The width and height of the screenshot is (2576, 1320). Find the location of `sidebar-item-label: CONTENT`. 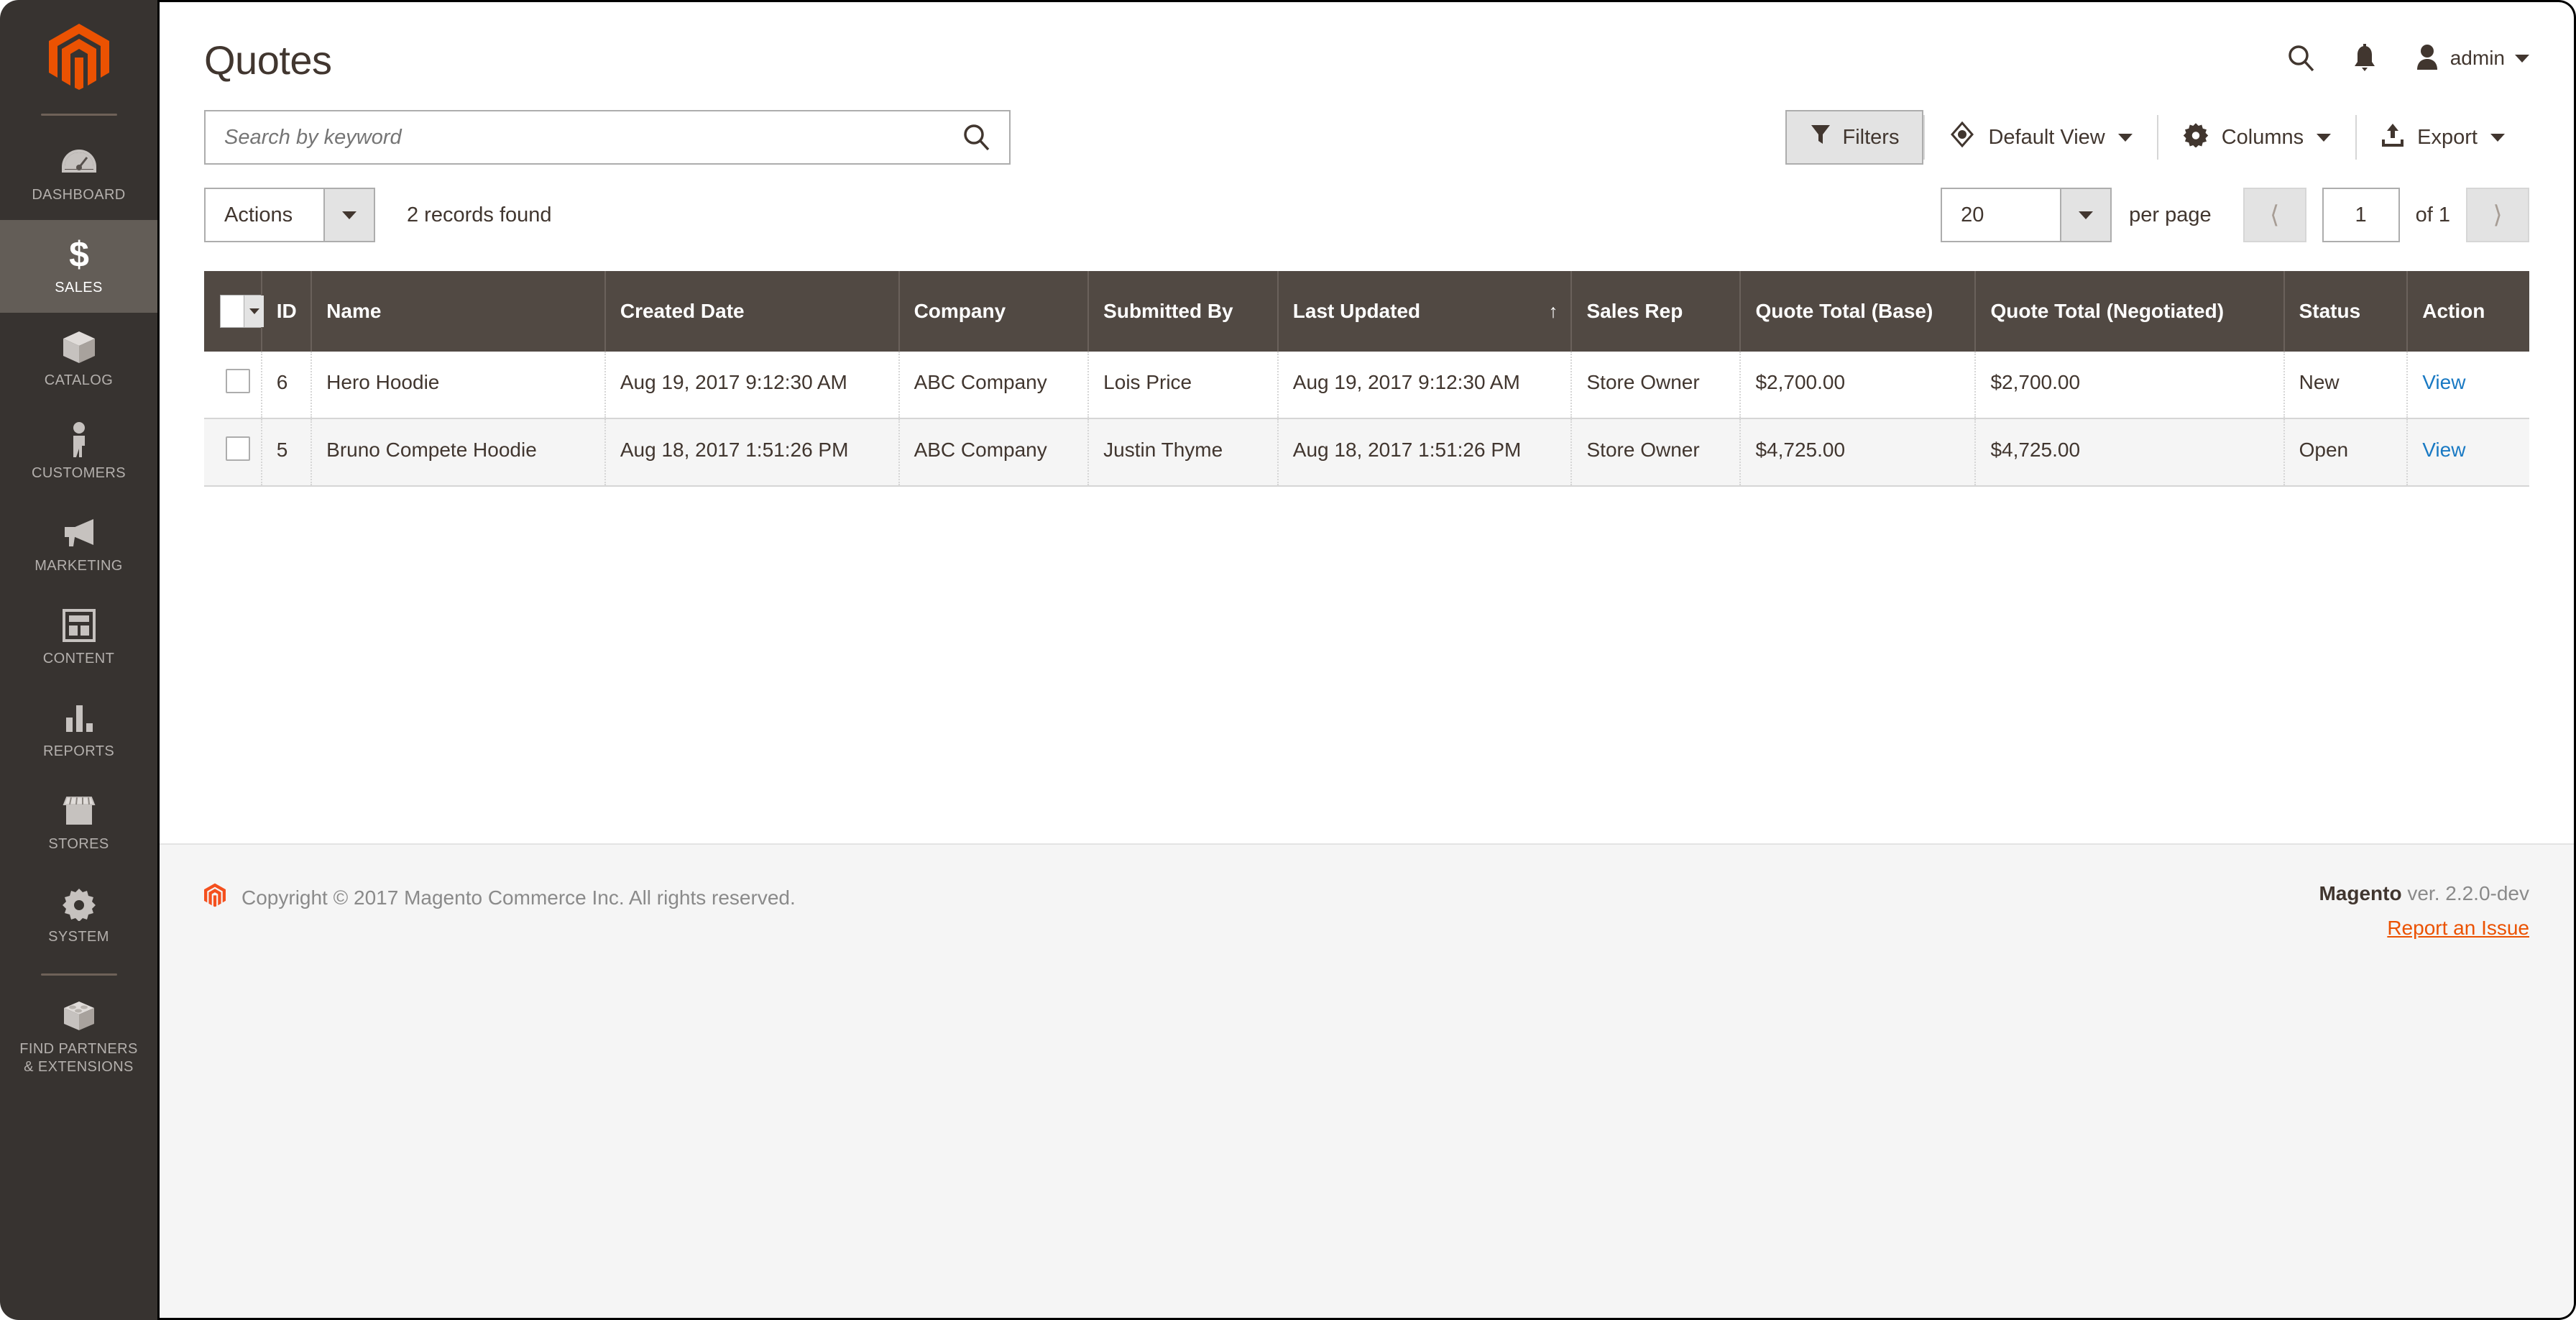

sidebar-item-label: CONTENT is located at coordinates (78, 658).